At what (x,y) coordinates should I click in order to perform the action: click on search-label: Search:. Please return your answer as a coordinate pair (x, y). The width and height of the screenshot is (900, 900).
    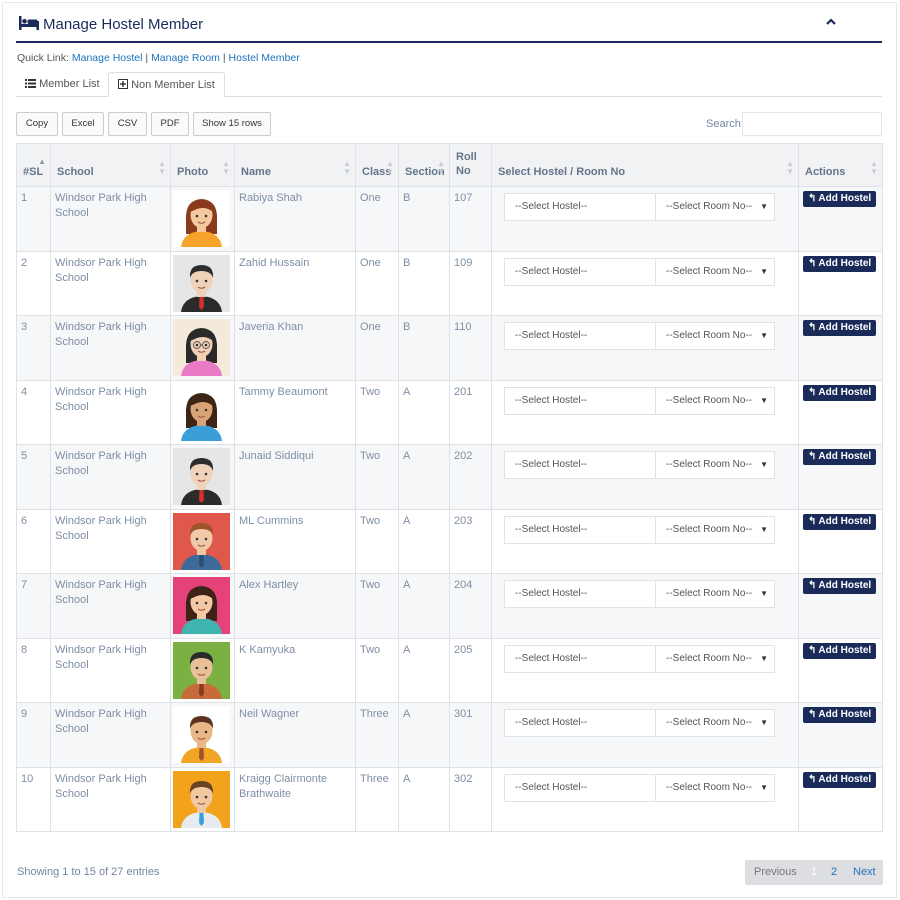
    Looking at the image, I should click on (725, 124).